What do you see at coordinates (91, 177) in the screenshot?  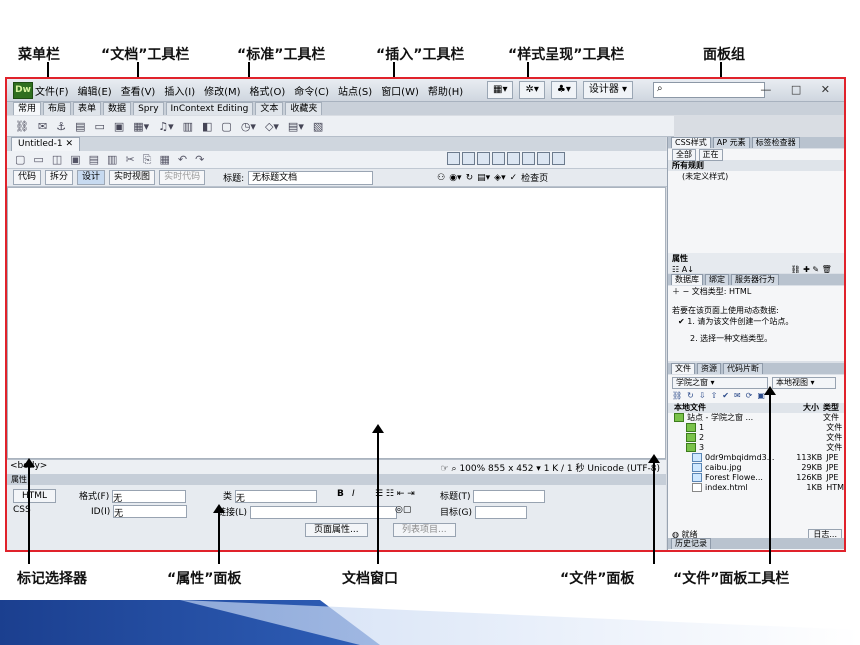 I see `design-view-button: 设计` at bounding box center [91, 177].